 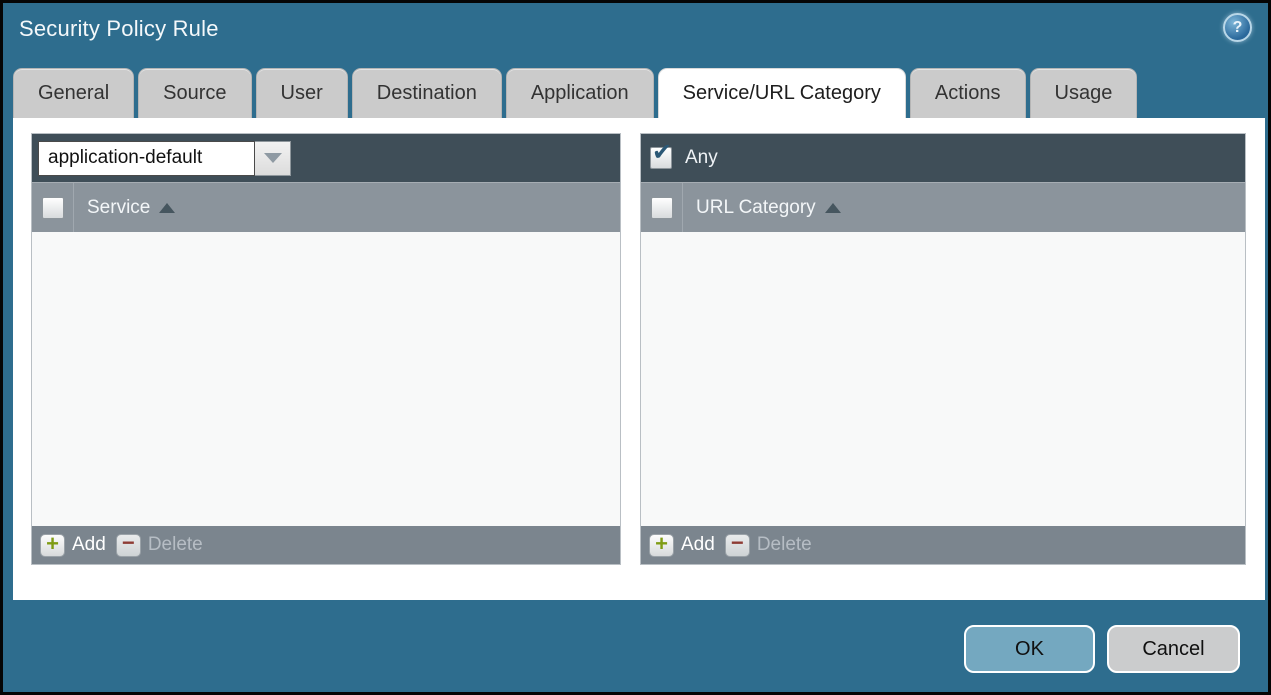 I want to click on service-column-label: Service, so click(x=119, y=207).